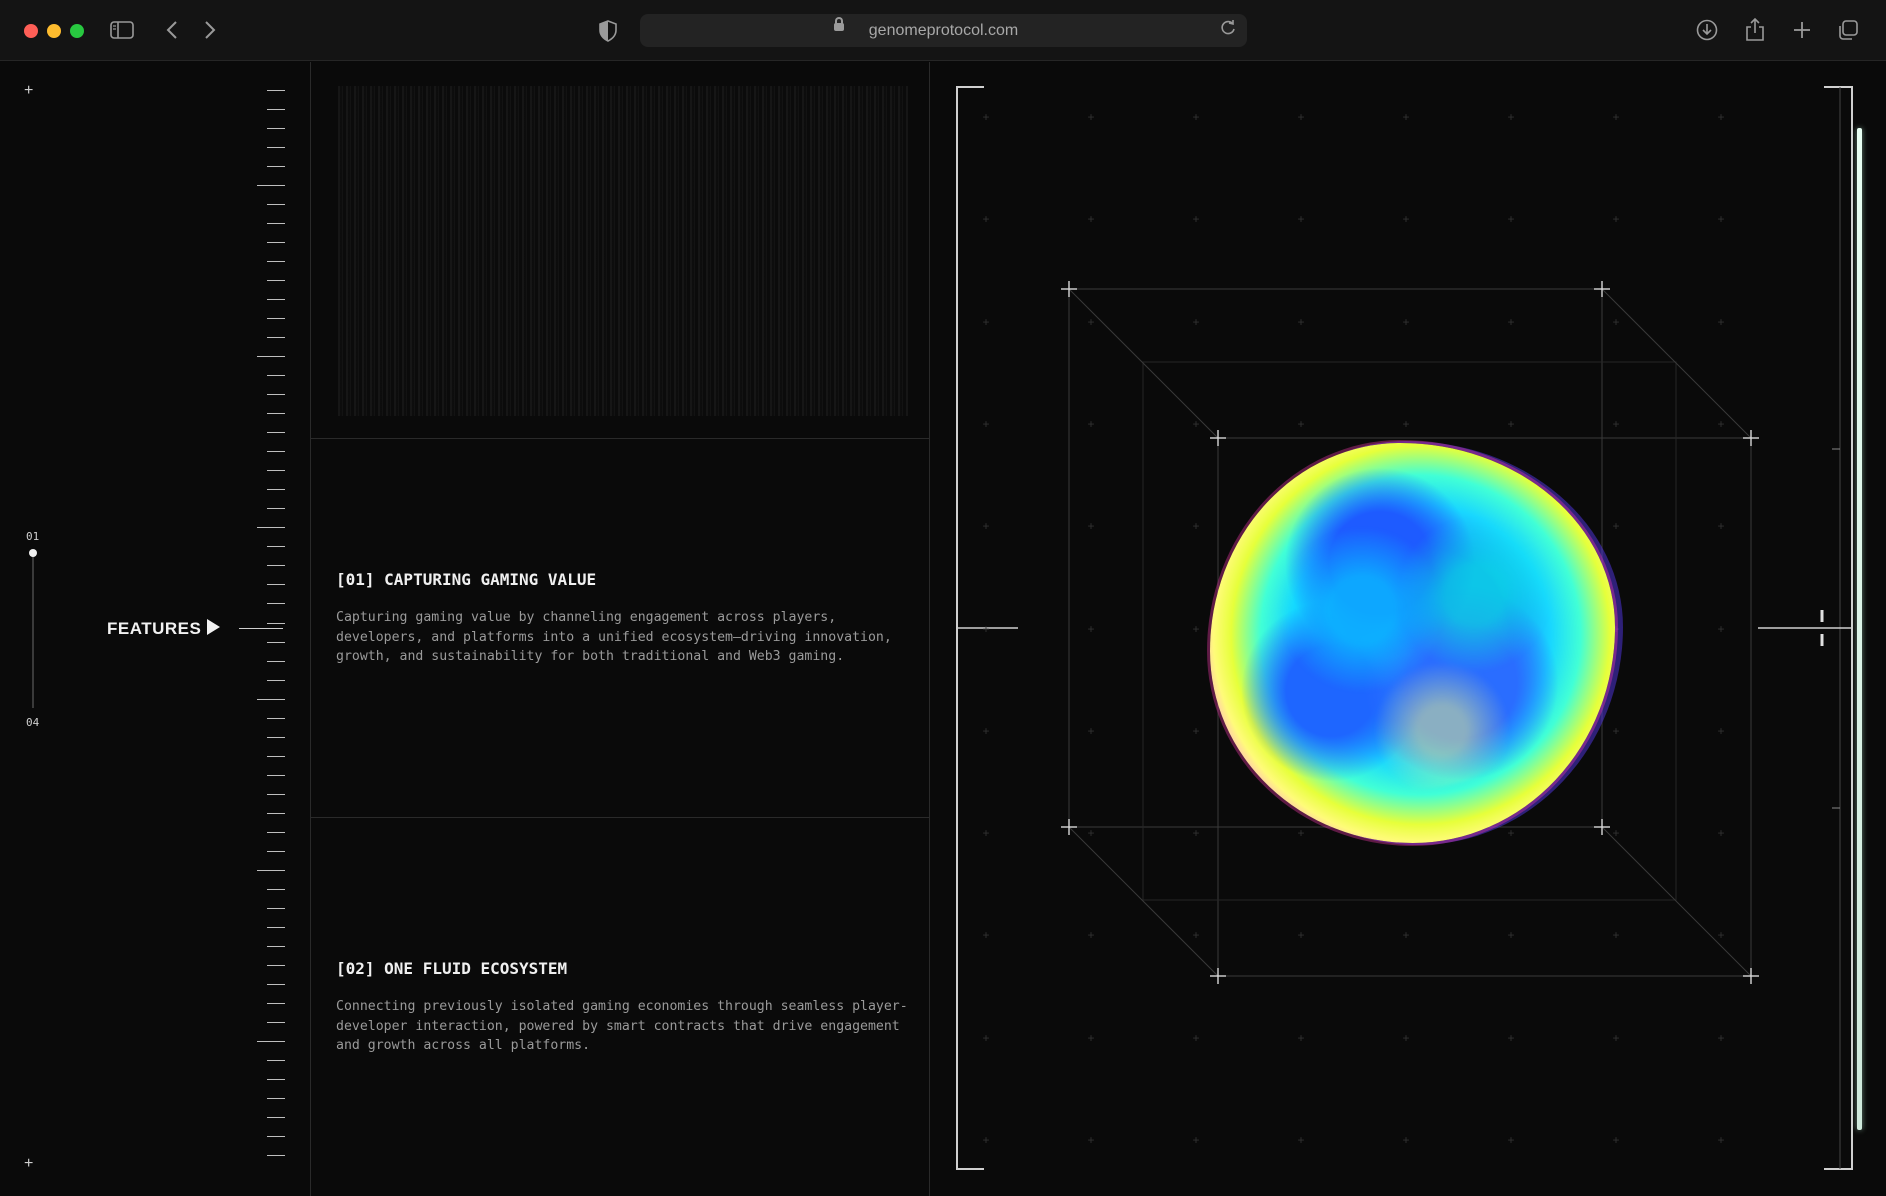 The width and height of the screenshot is (1886, 1196). What do you see at coordinates (1859, 629) in the screenshot?
I see `vertical-scroll-slider` at bounding box center [1859, 629].